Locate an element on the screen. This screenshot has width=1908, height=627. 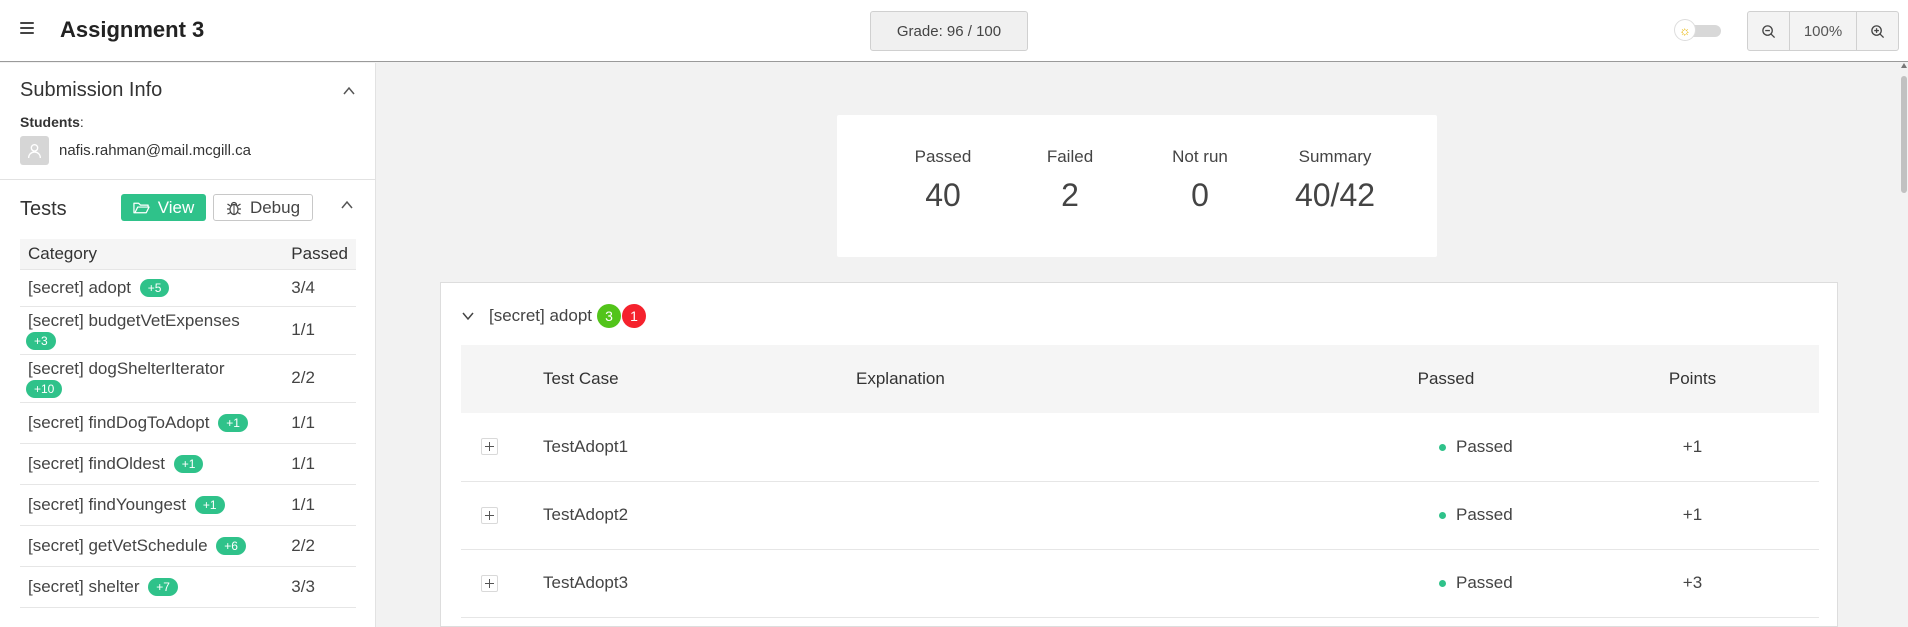
grade-display: Grade: 96 / 100 is located at coordinates (949, 31).